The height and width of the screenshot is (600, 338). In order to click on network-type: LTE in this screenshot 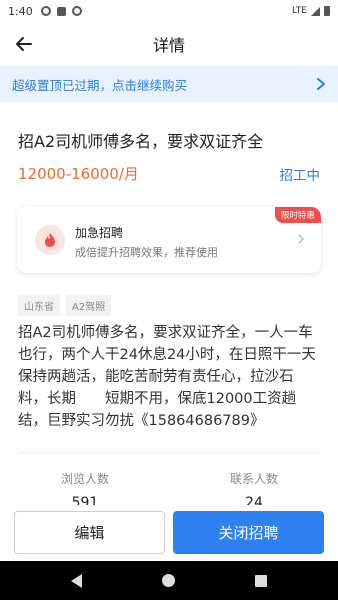, I will do `click(299, 11)`.